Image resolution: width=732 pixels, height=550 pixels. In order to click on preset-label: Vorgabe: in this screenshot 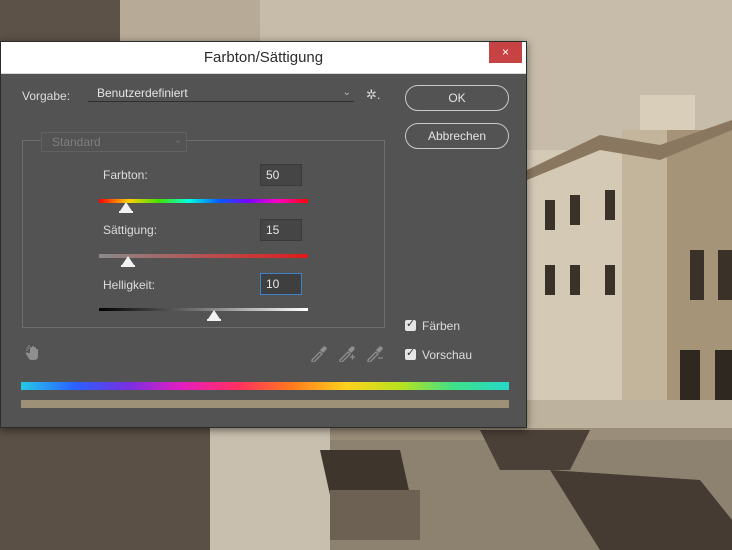, I will do `click(46, 96)`.